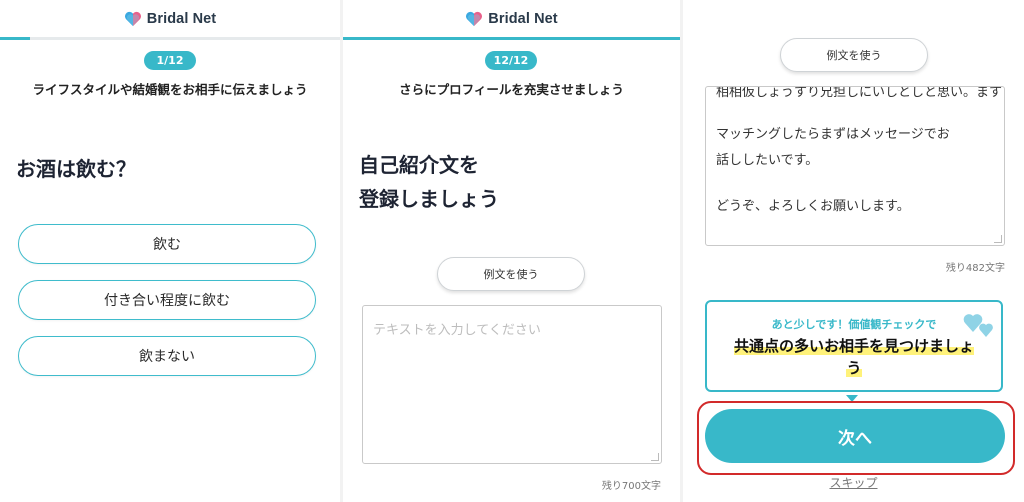 The image size is (1024, 502). Describe the element at coordinates (512, 384) in the screenshot. I see `self-intro-textarea: テキストを入力してください` at that location.